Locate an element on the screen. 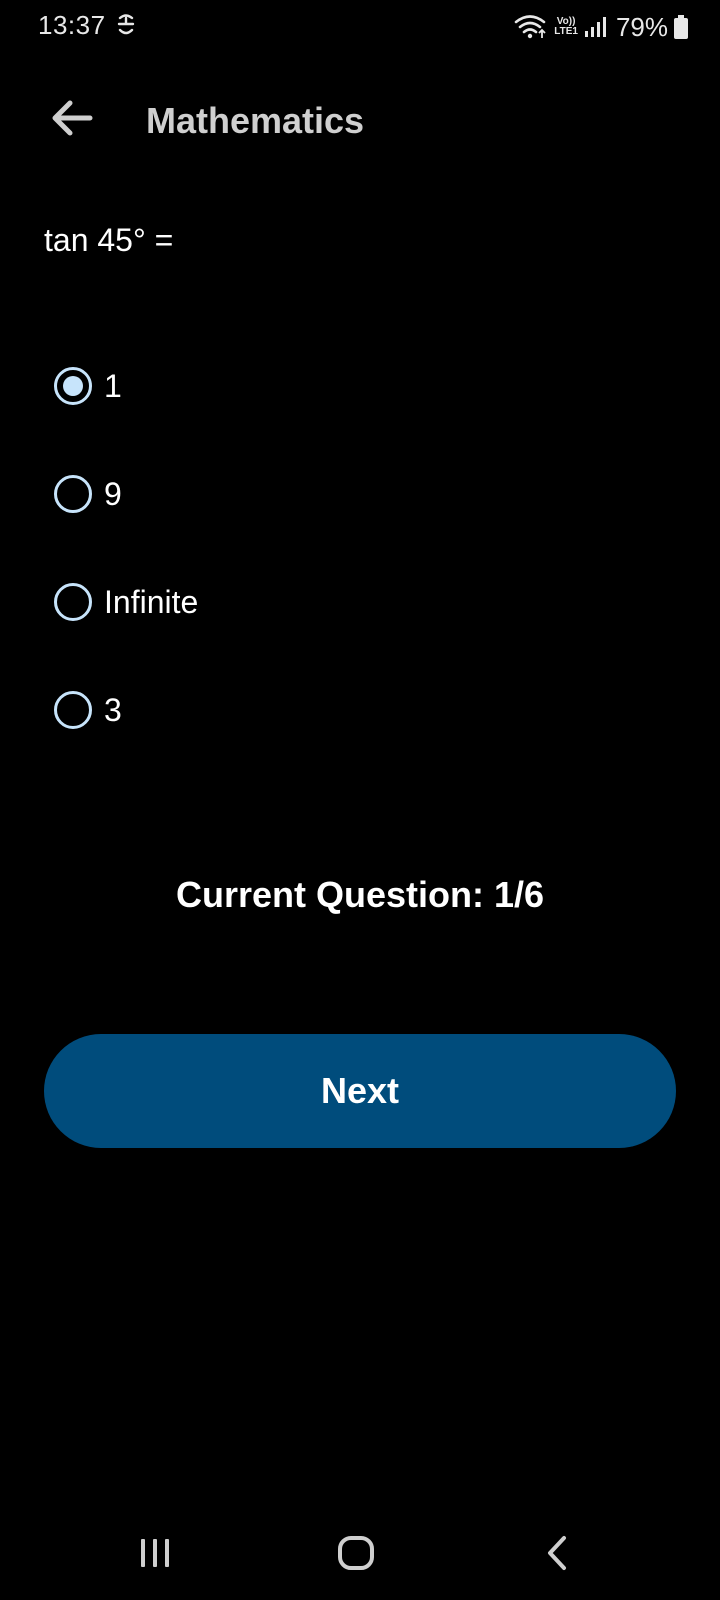  signal-icon is located at coordinates (595, 27).